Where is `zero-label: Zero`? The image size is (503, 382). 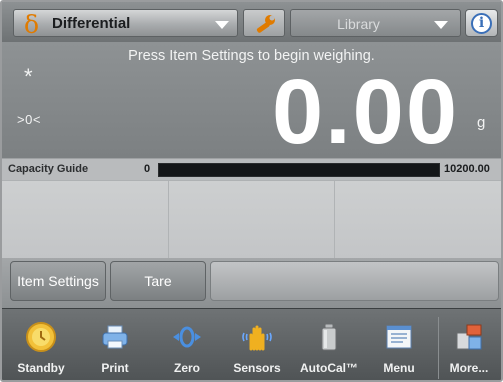
zero-label: Zero is located at coordinates (186, 368).